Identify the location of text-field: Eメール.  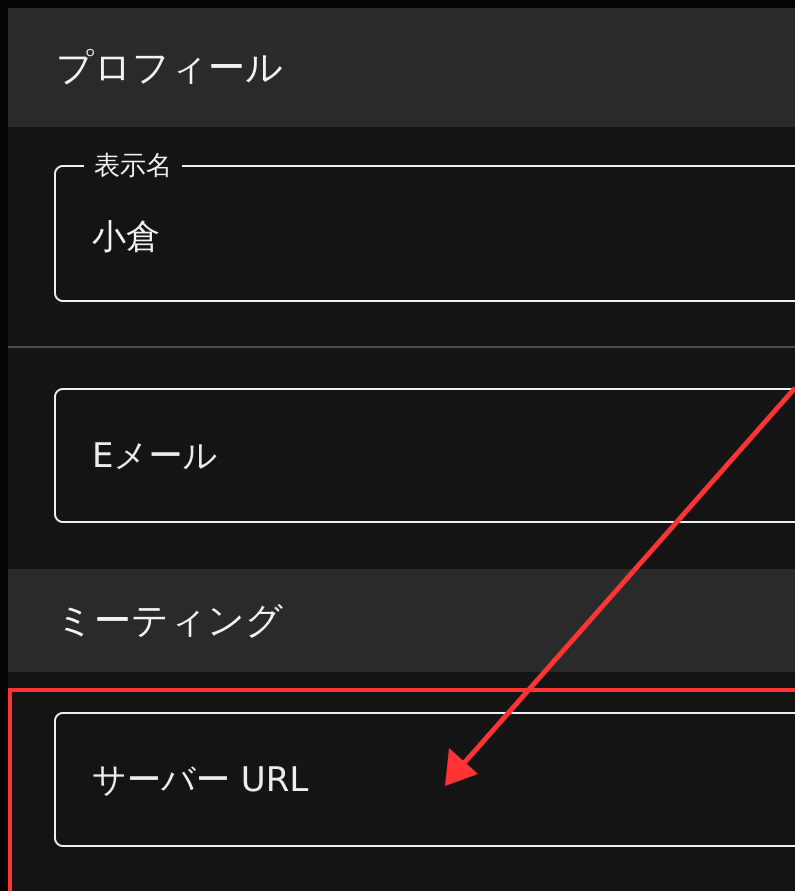
(424, 455).